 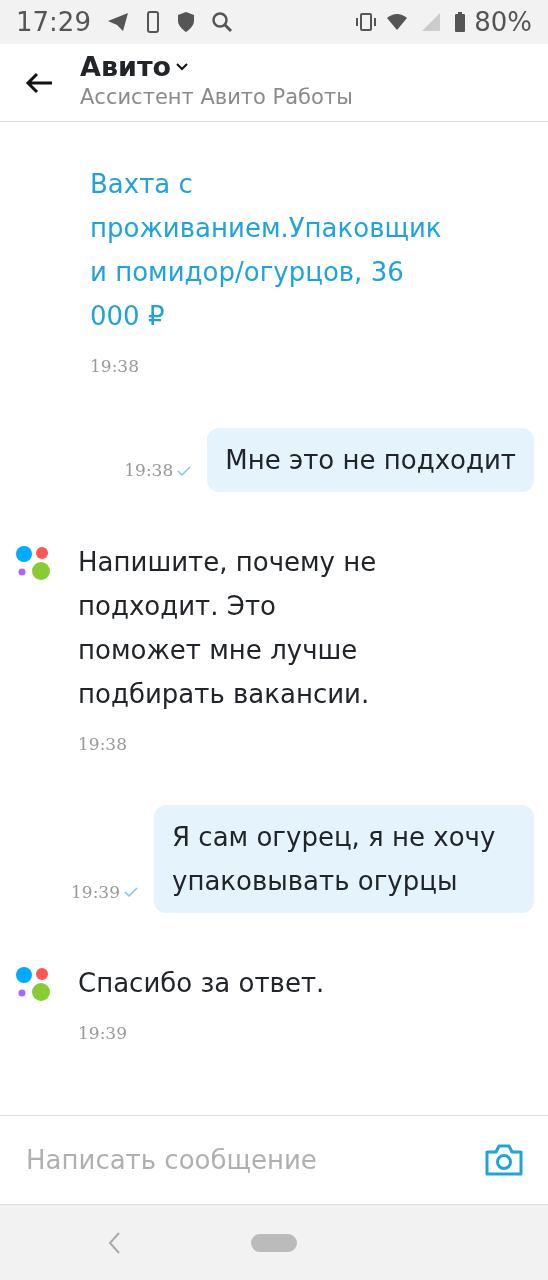 What do you see at coordinates (114, 1242) in the screenshot?
I see `nav-back-icon` at bounding box center [114, 1242].